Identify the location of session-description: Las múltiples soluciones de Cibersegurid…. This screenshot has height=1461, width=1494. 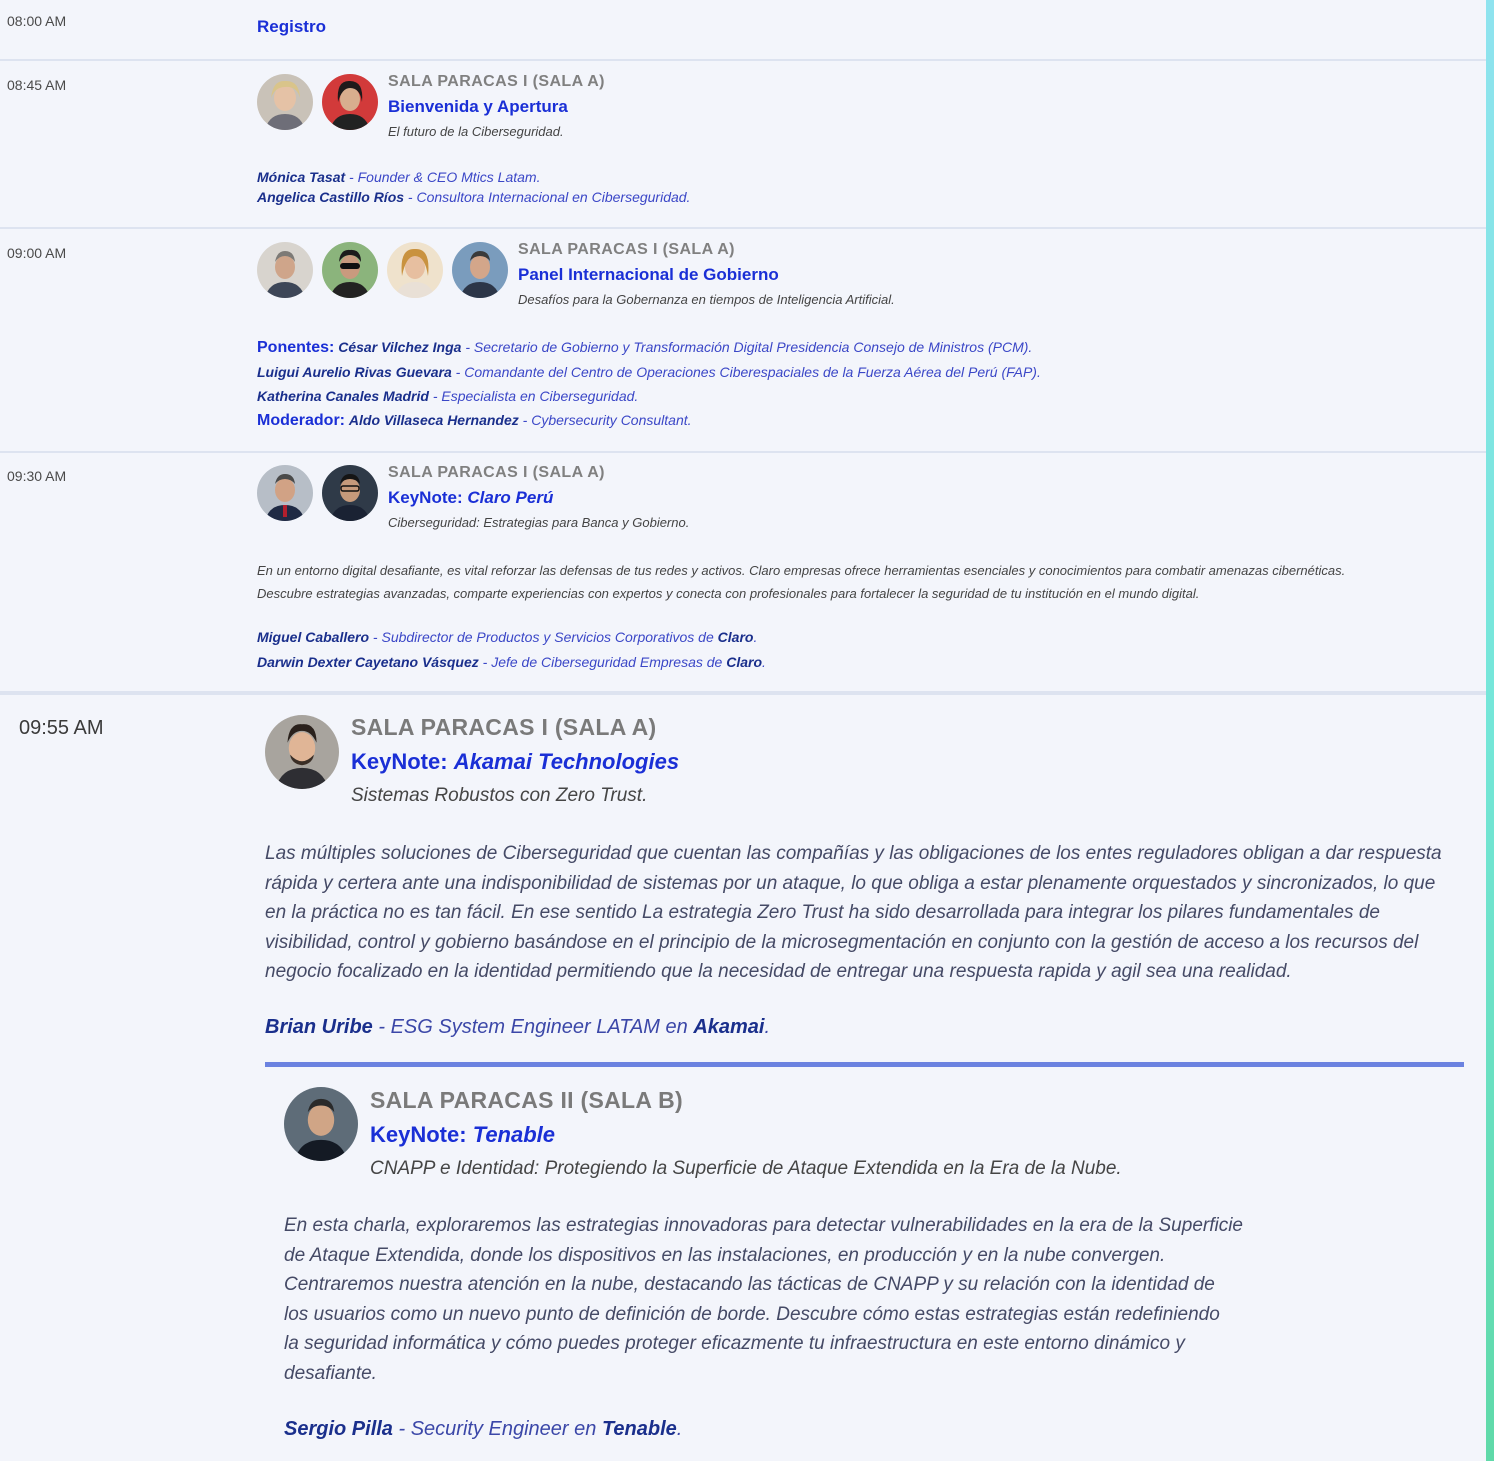
(853, 912).